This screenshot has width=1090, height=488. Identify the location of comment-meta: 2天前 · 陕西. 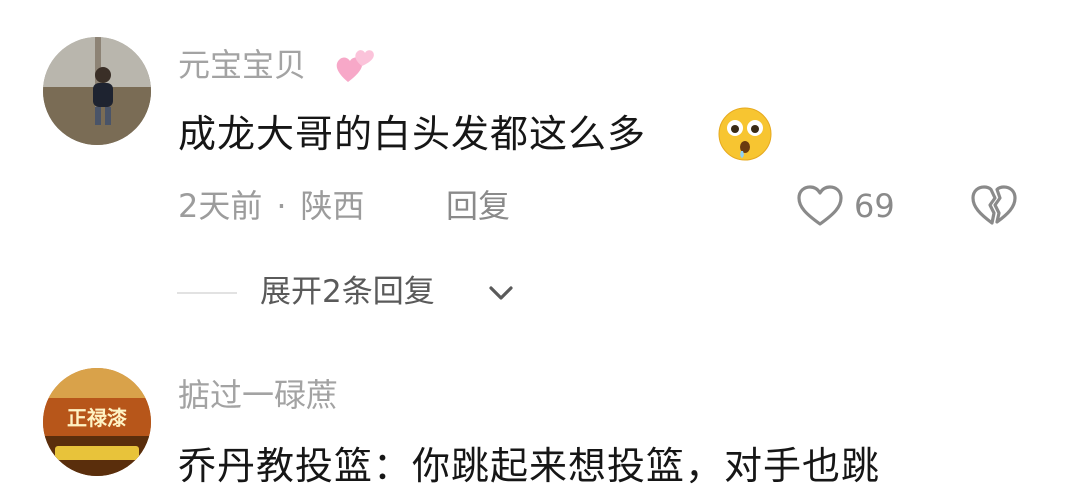
(271, 206).